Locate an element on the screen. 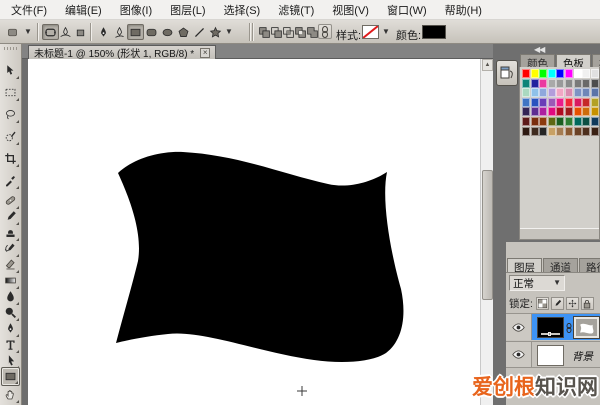 The width and height of the screenshot is (600, 405). lock-transparency-button is located at coordinates (542, 303).